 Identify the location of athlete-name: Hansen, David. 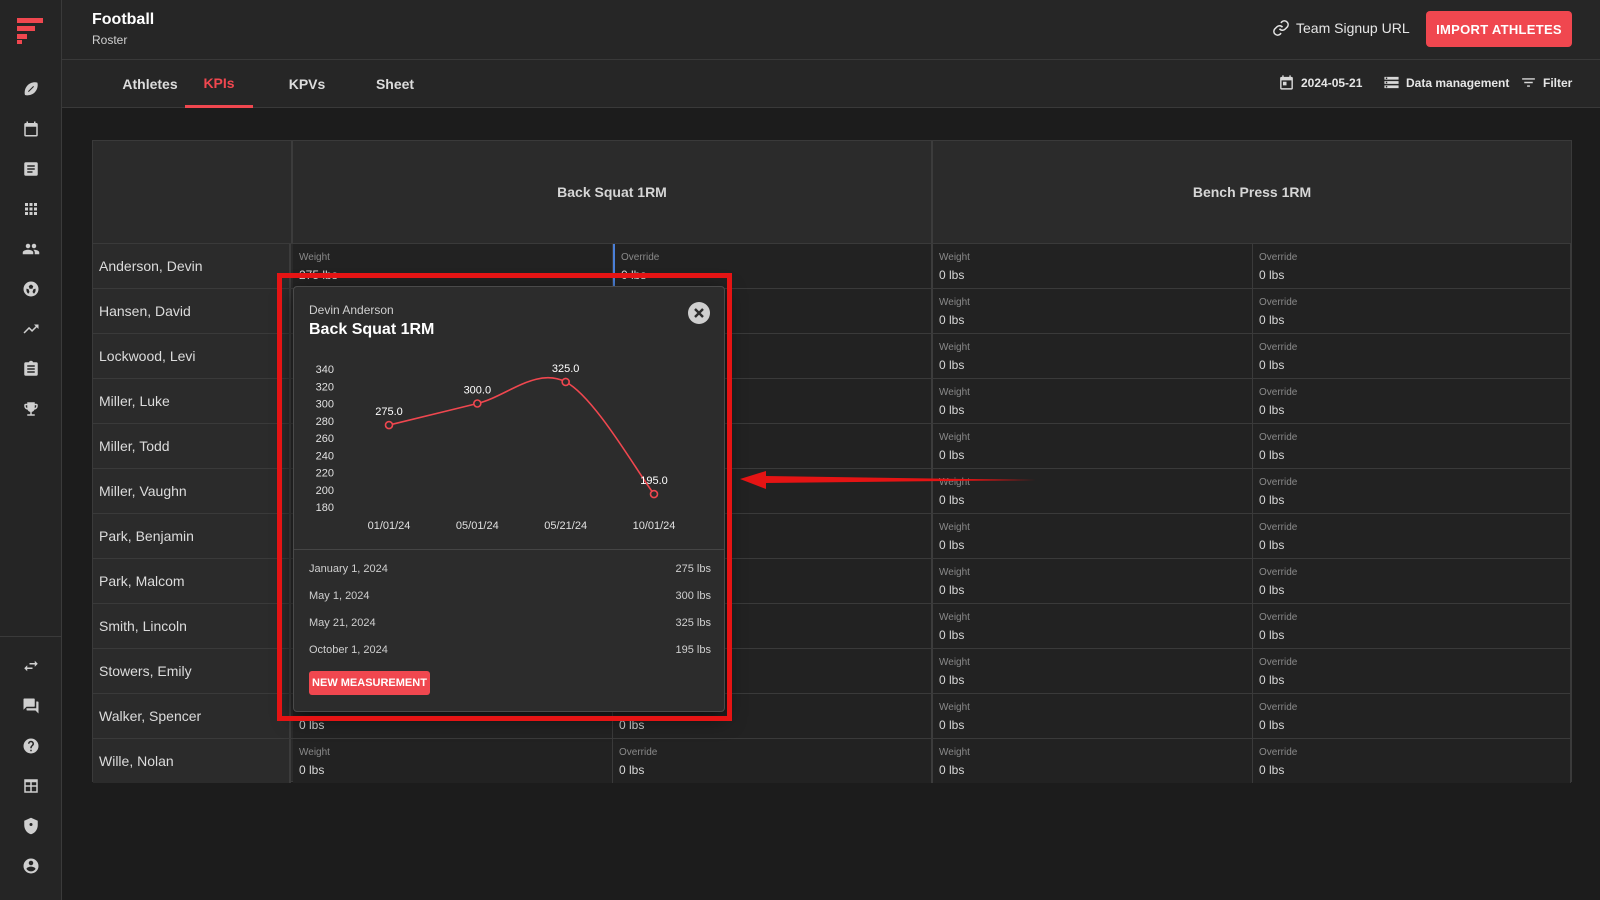
(192, 311).